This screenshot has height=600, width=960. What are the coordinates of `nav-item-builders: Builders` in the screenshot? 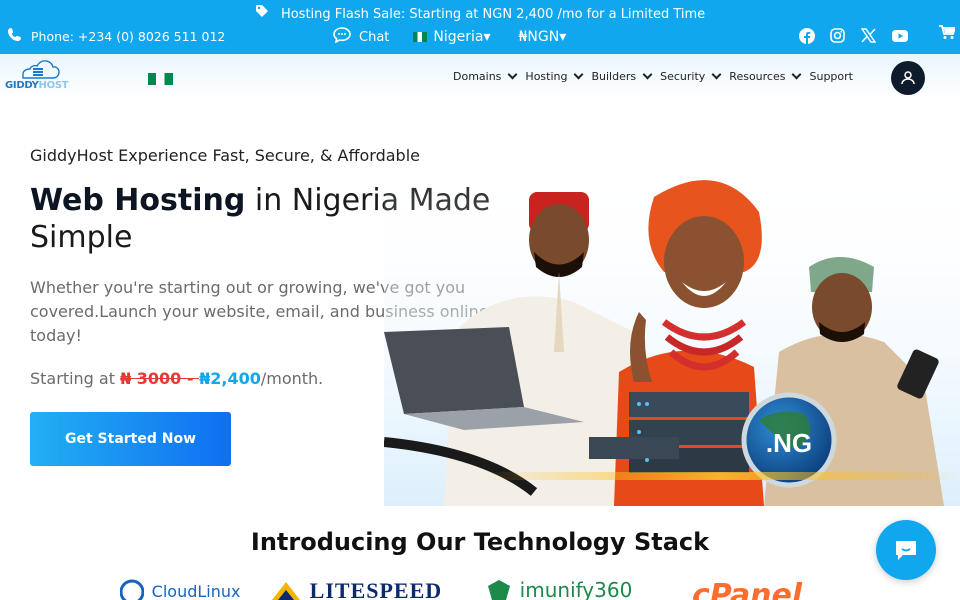 It's located at (622, 76).